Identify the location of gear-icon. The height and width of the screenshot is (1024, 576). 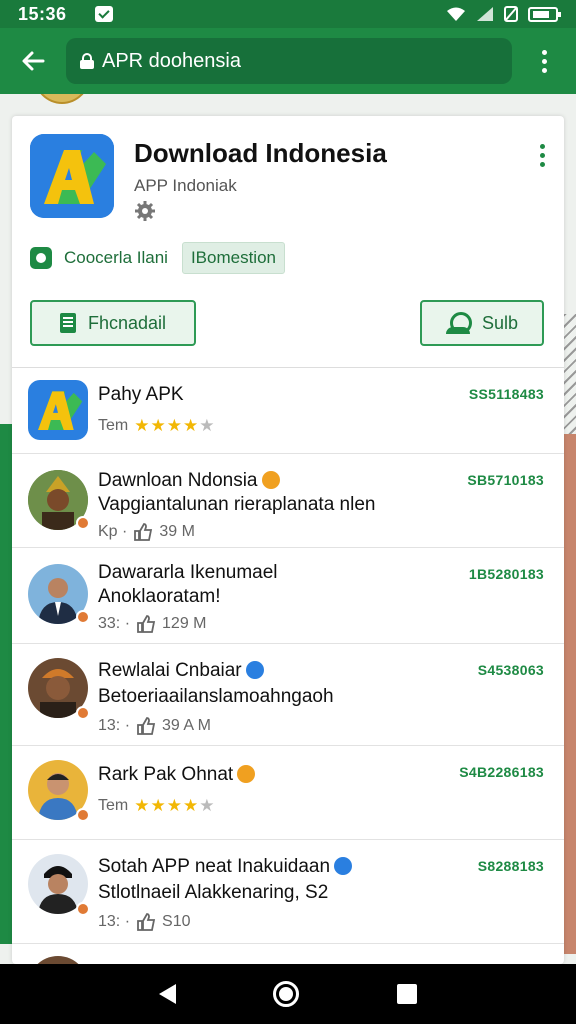
(145, 211).